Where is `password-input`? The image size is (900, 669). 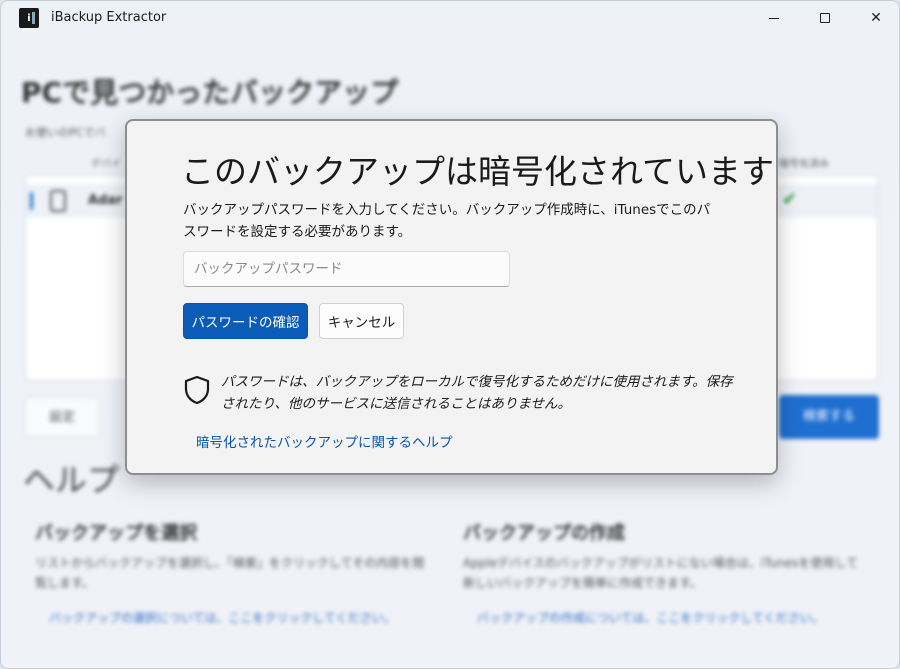 password-input is located at coordinates (346, 269).